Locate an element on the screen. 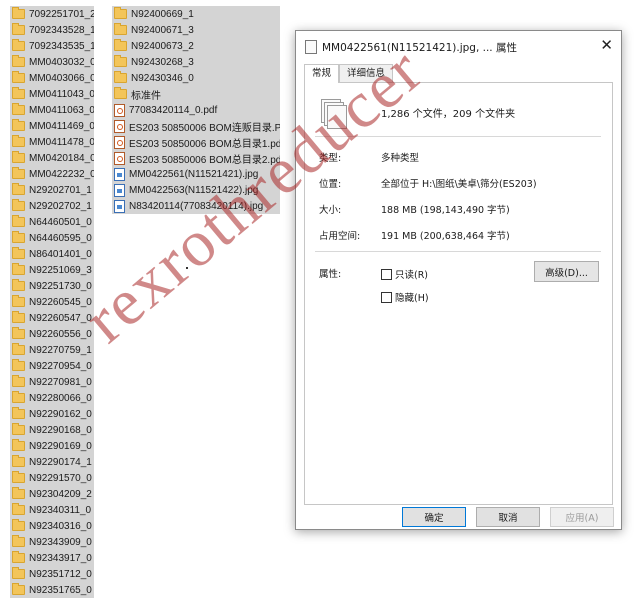 This screenshot has width=640, height=606. cancel-button: 取消 is located at coordinates (508, 517).